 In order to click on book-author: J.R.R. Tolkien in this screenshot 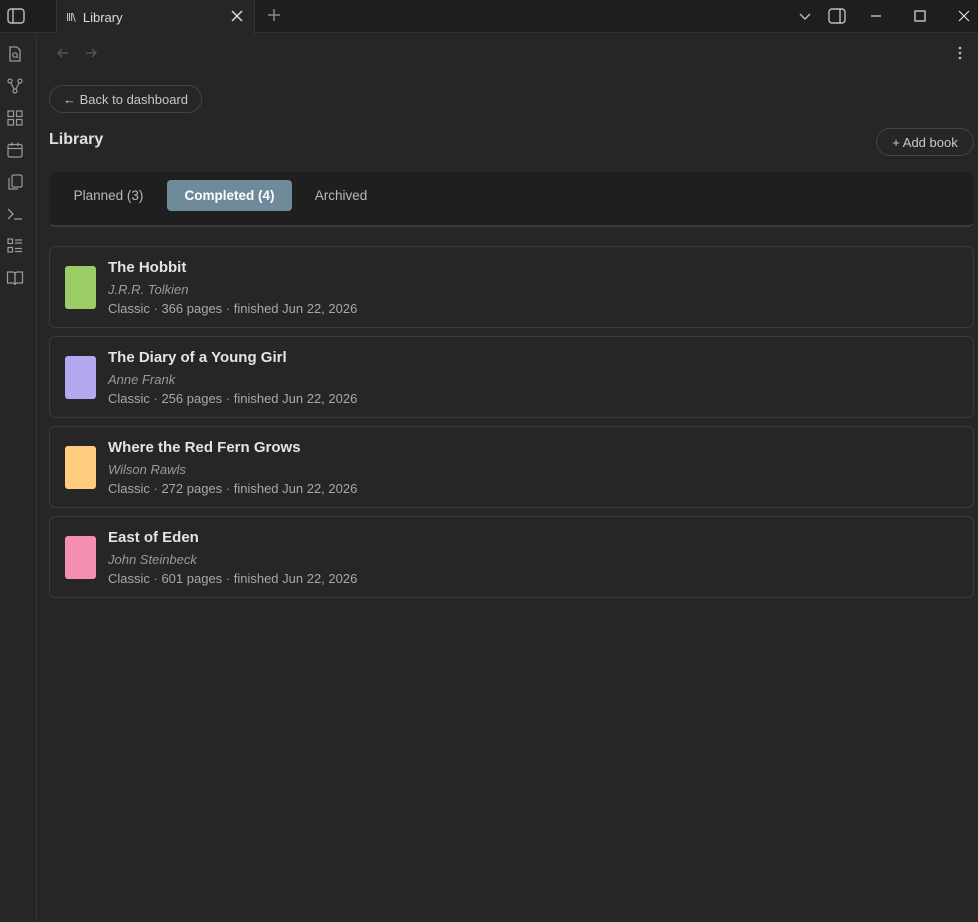, I will do `click(148, 289)`.